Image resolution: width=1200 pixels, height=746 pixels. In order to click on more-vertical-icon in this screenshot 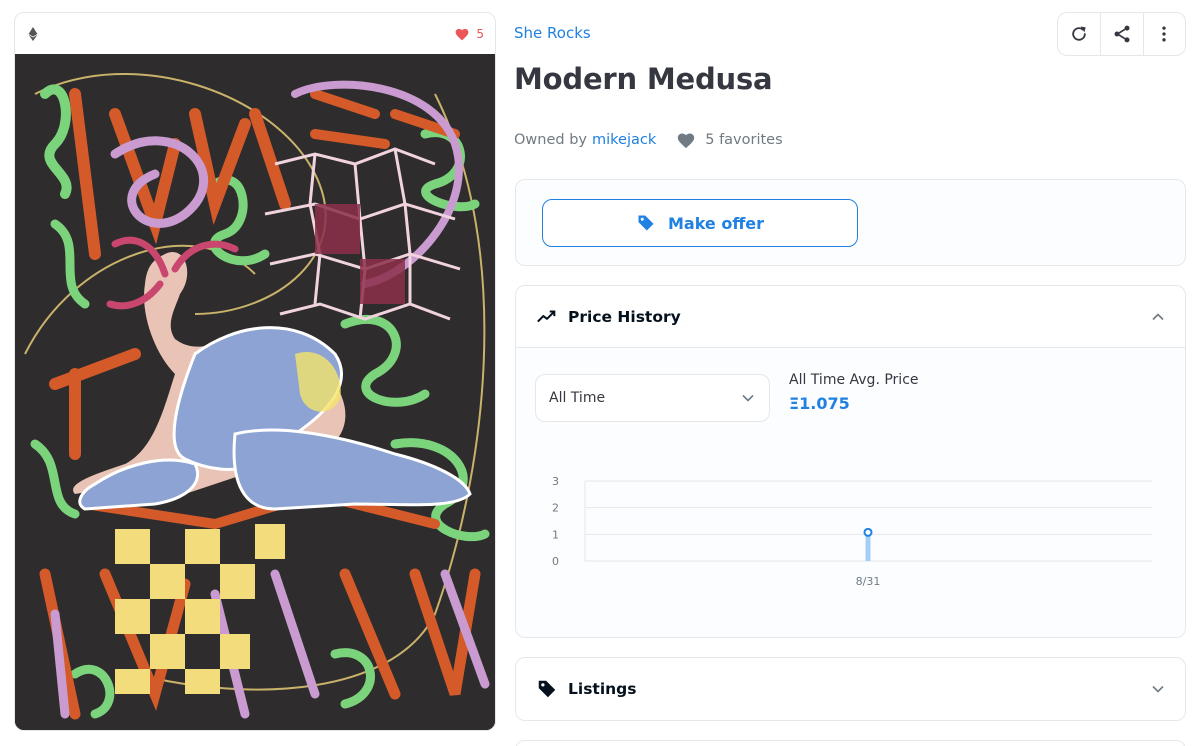, I will do `click(1164, 34)`.